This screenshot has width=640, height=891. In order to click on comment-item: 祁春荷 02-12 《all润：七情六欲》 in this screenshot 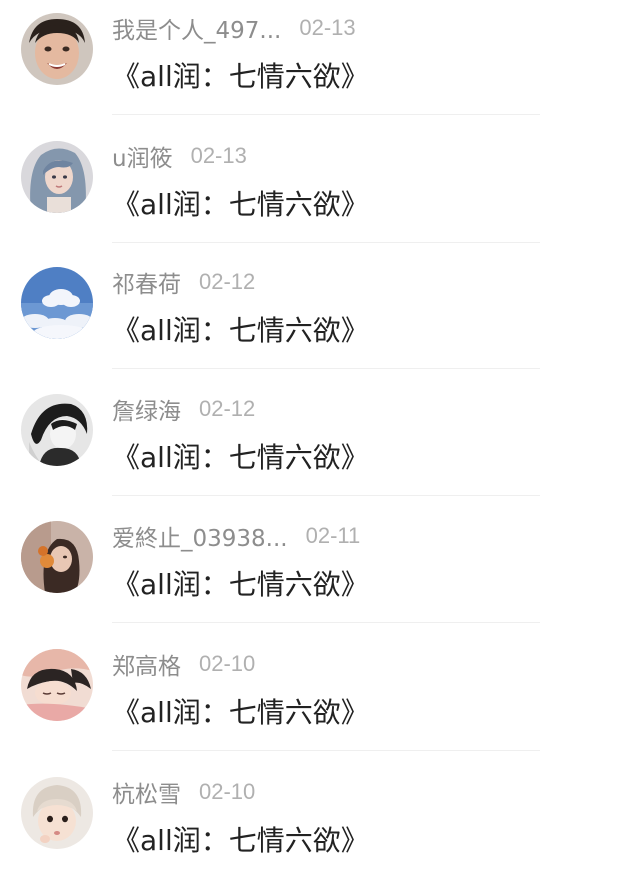, I will do `click(320, 317)`.